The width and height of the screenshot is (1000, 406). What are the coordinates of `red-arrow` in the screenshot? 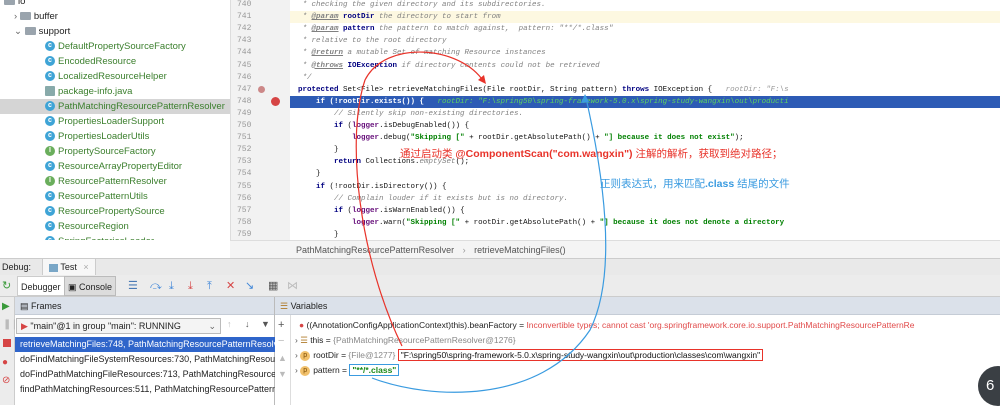 It's located at (420, 199).